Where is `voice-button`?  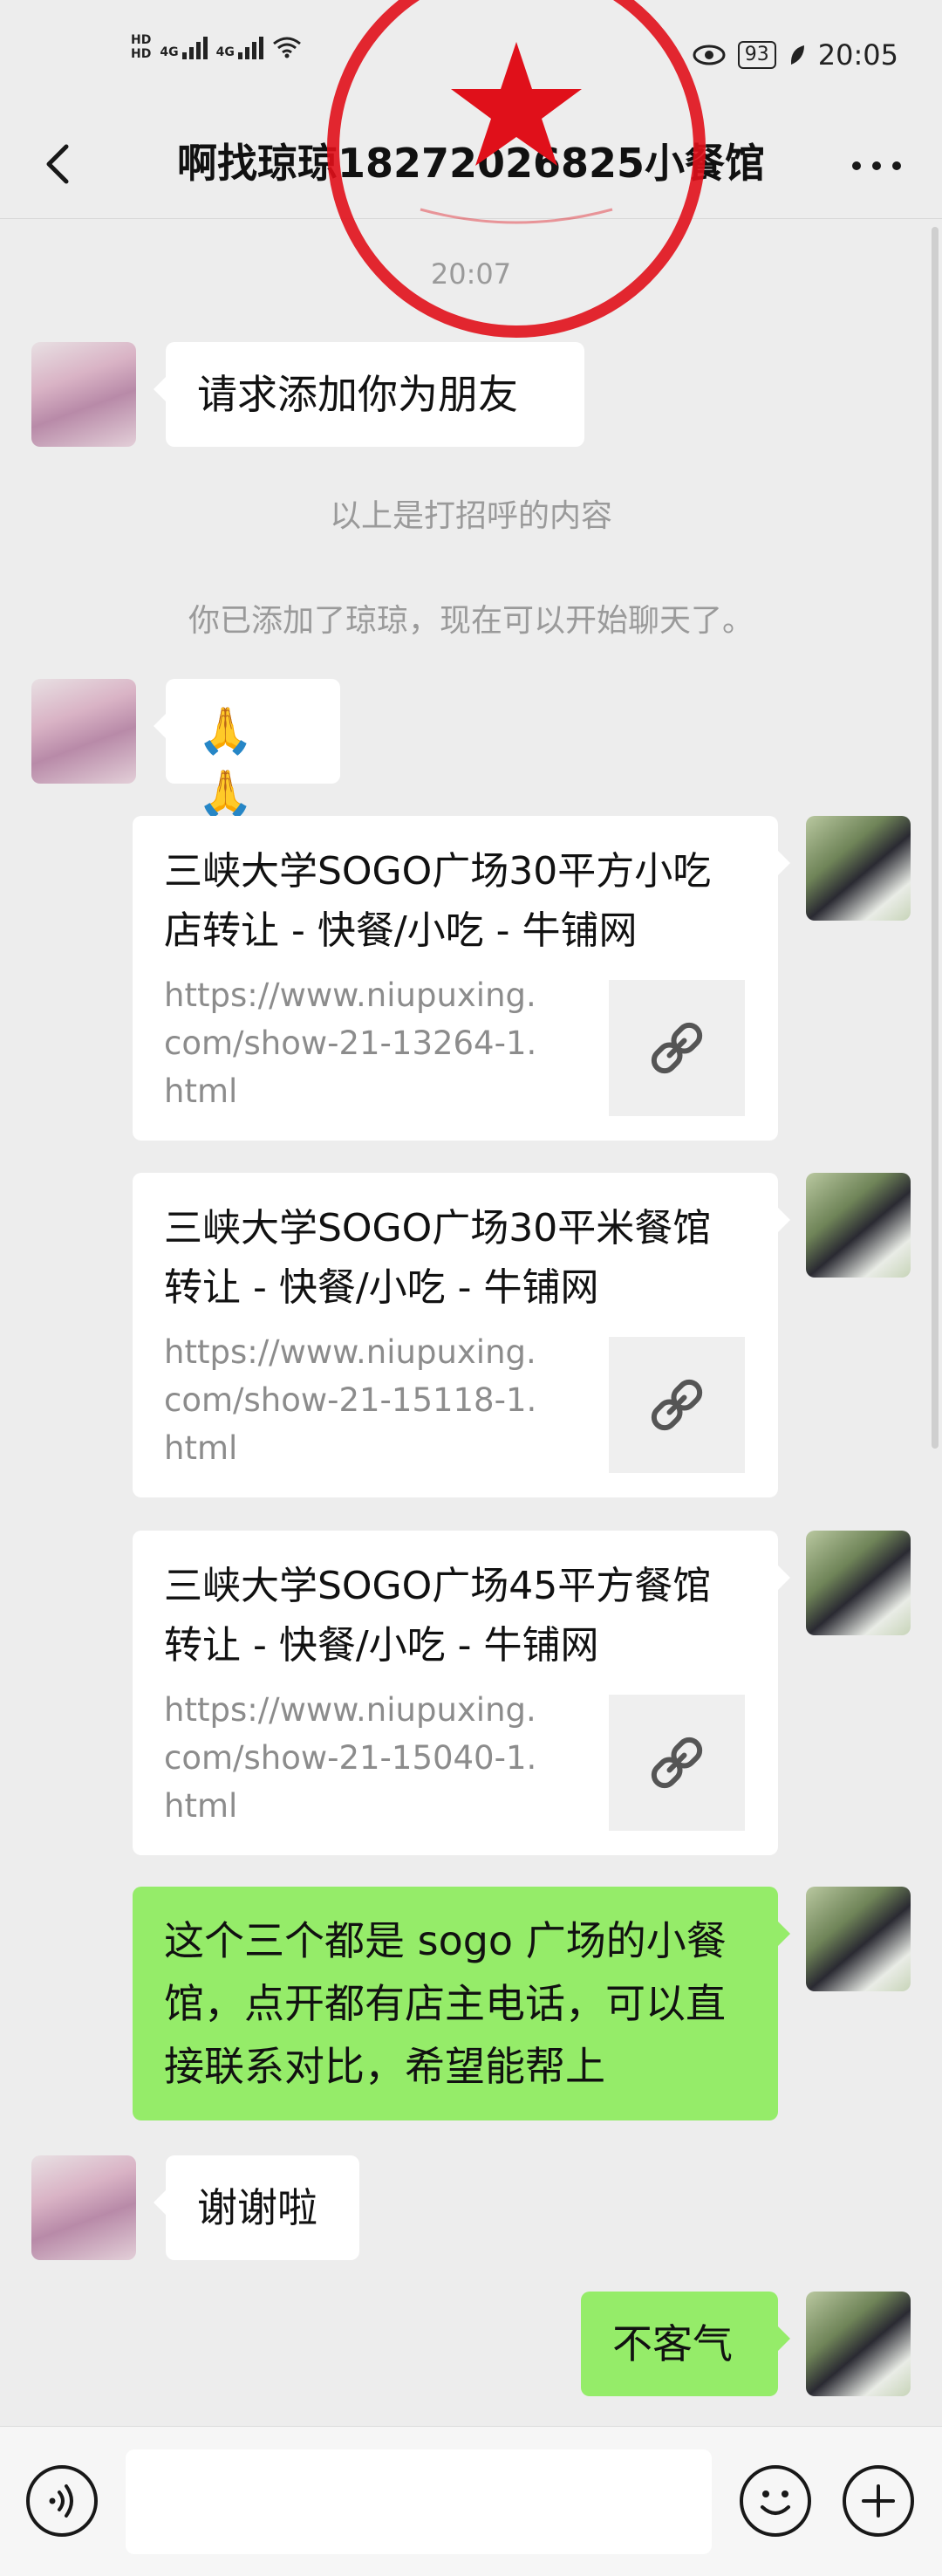
voice-button is located at coordinates (62, 2501).